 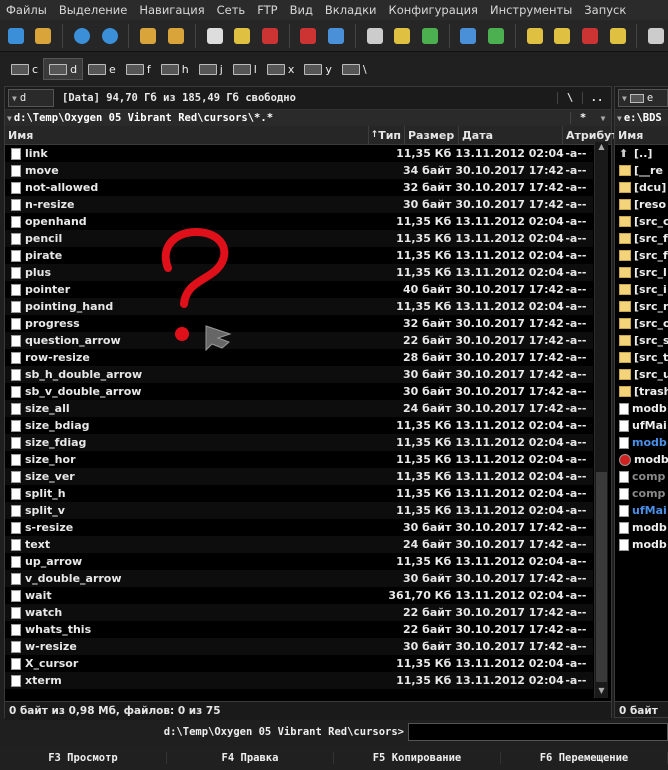 I want to click on filter-button: *, so click(x=582, y=118).